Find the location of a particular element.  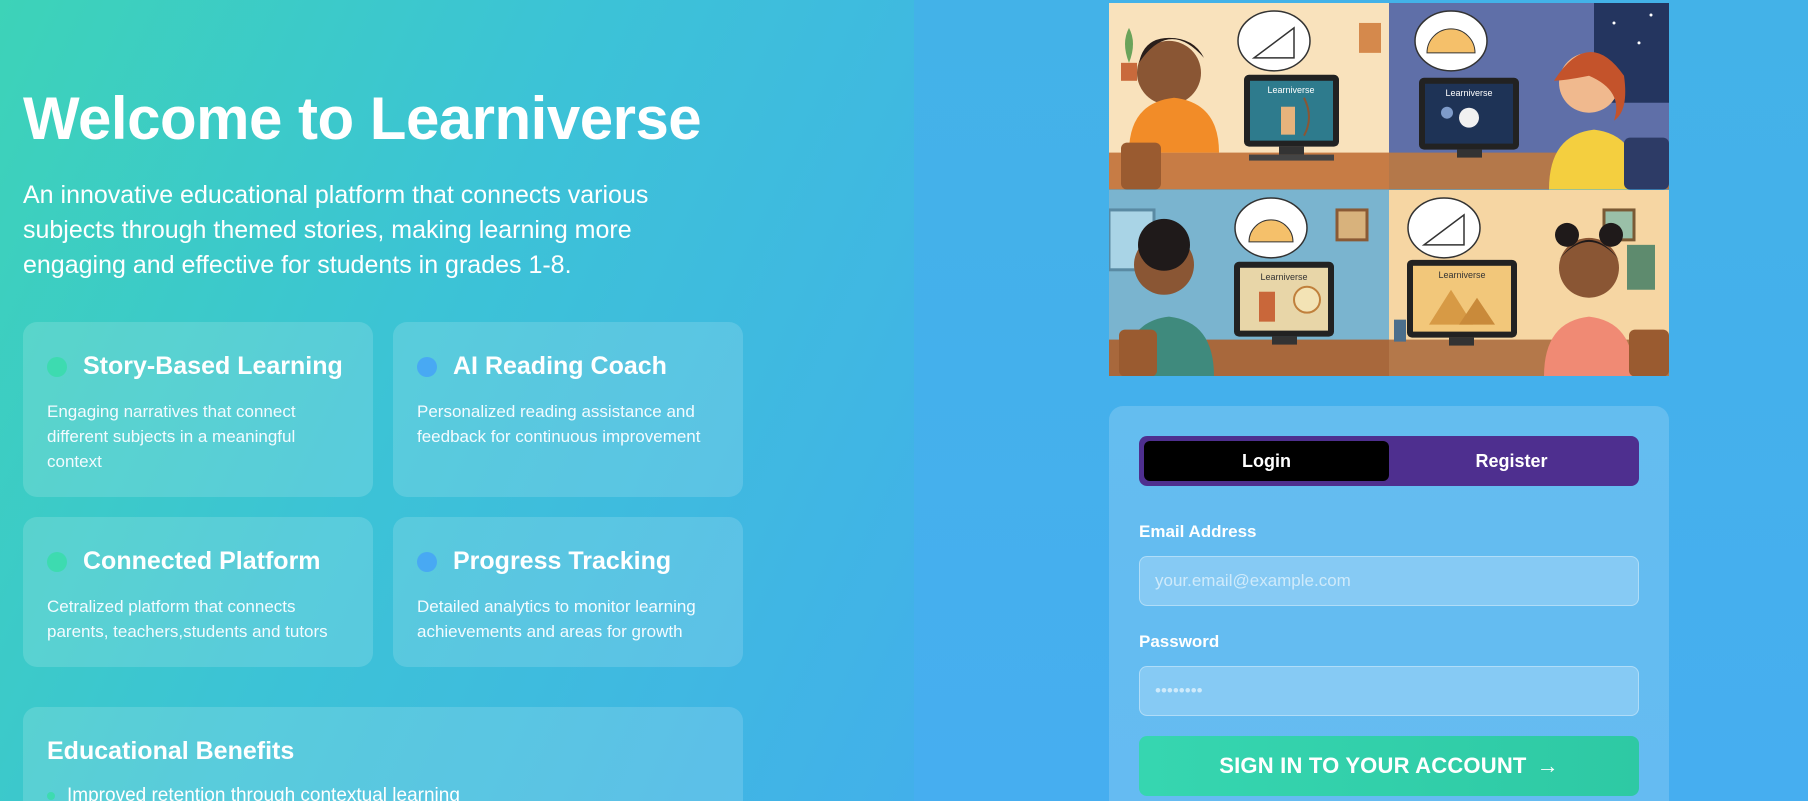

feature-title: Story-Based Learning is located at coordinates (213, 366).